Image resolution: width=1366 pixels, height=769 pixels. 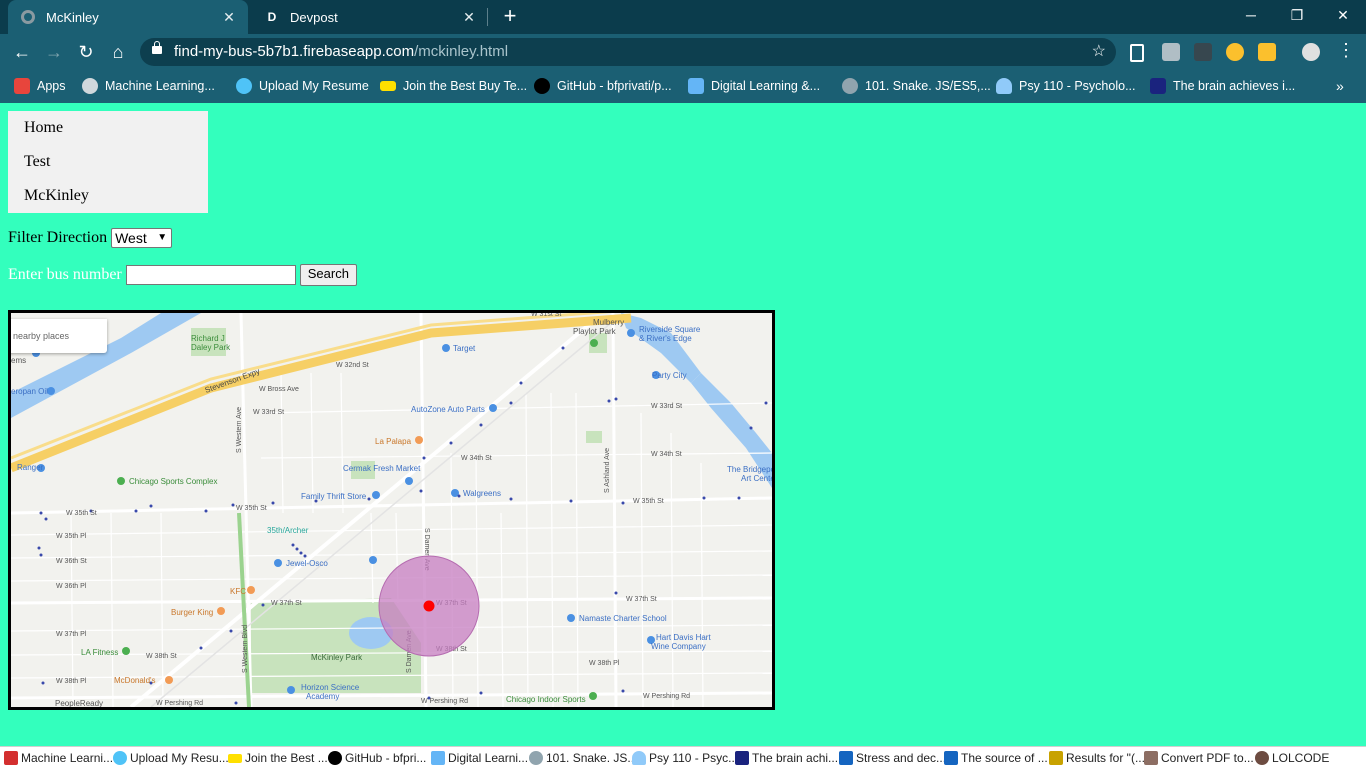 I want to click on browser-tab-strip: McKinley ✕ D Devpost ✕ + ─ ❐ ✕, so click(x=683, y=17).